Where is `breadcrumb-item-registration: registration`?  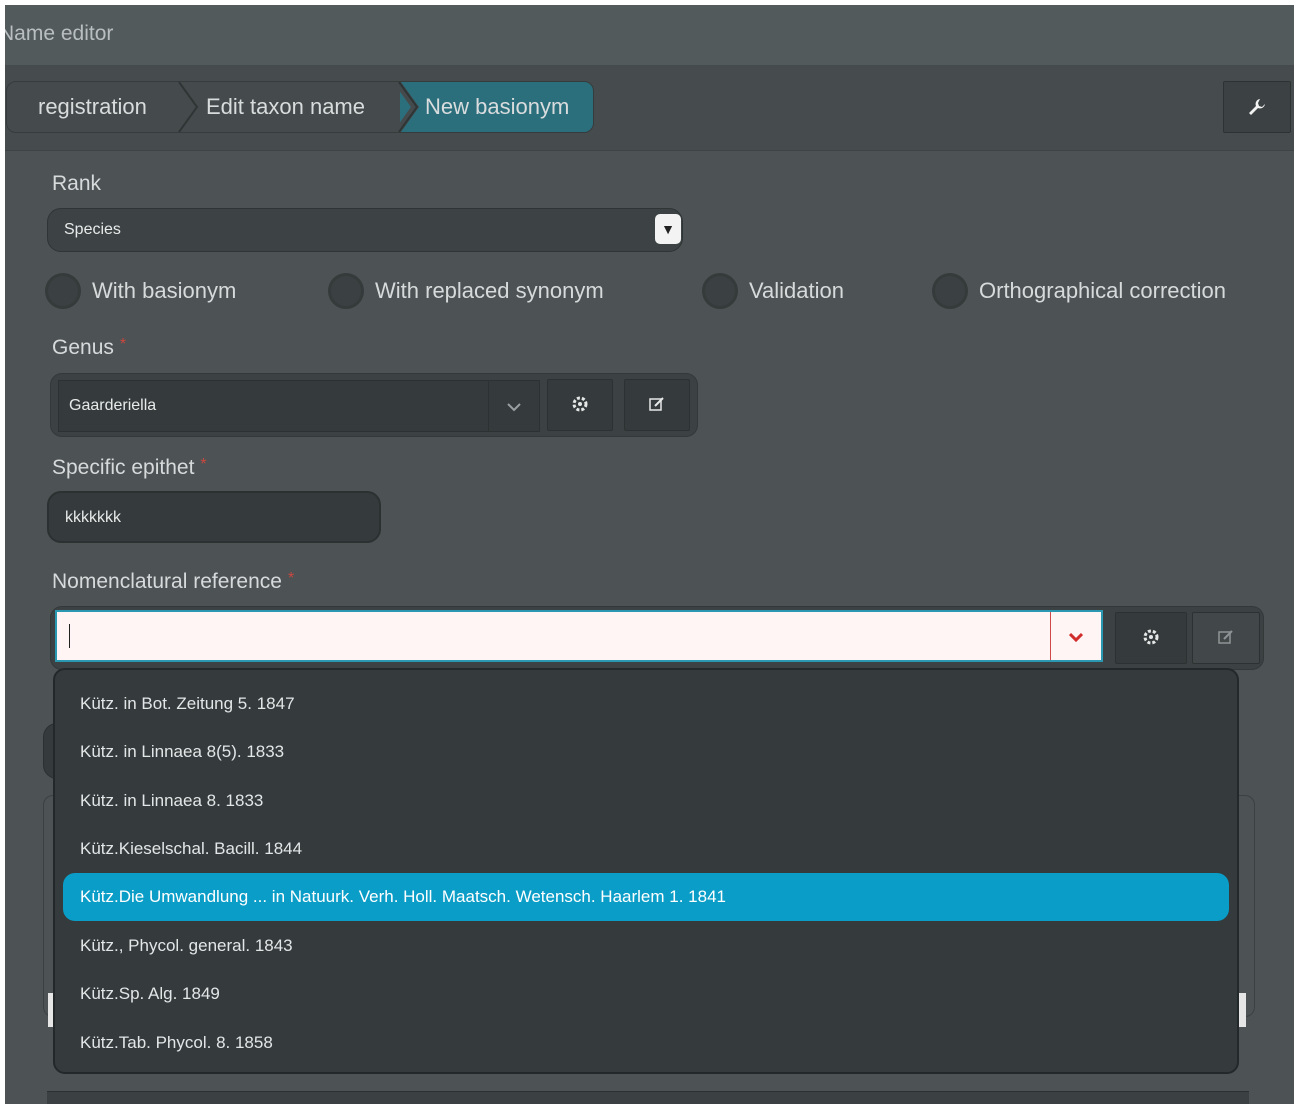 breadcrumb-item-registration: registration is located at coordinates (92, 107).